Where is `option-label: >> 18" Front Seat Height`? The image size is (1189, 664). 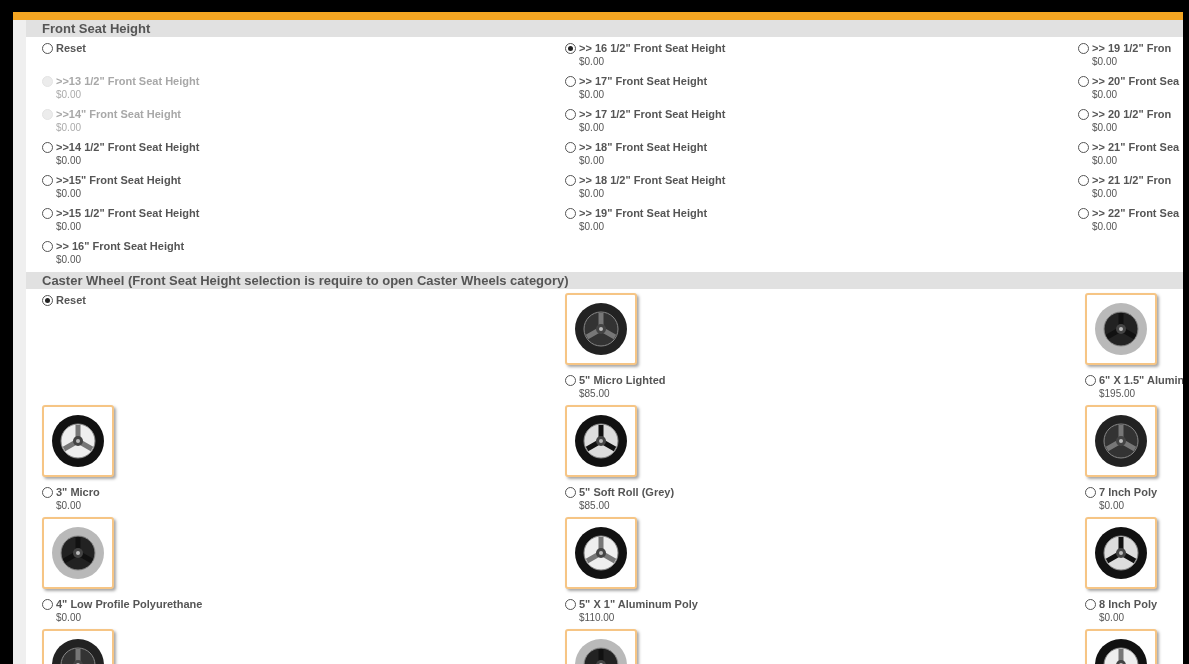
option-label: >> 18" Front Seat Height is located at coordinates (643, 147).